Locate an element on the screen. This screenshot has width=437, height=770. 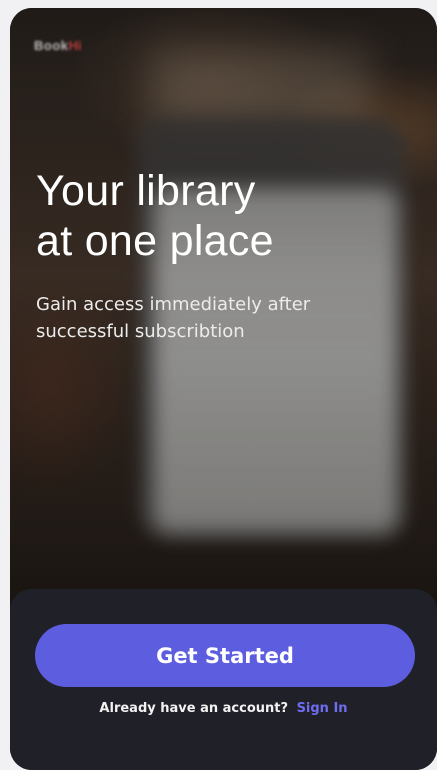
headline-line-1: Your library is located at coordinates (146, 191).